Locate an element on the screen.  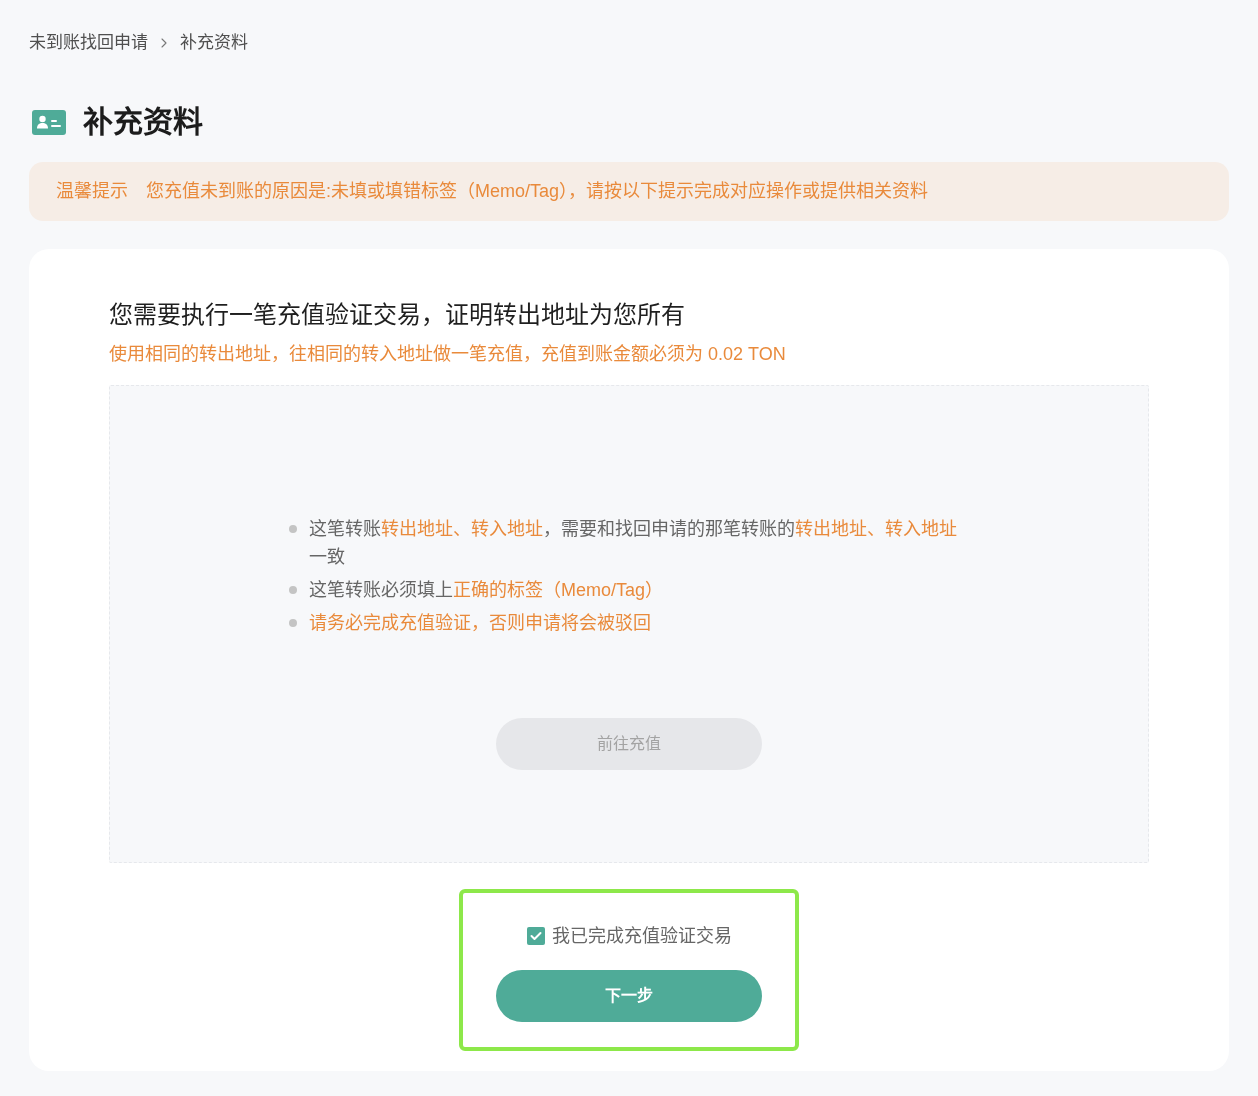
requirement-text: 这笔转账必须填上正确的标签（Memo/Tag） is located at coordinates (486, 590).